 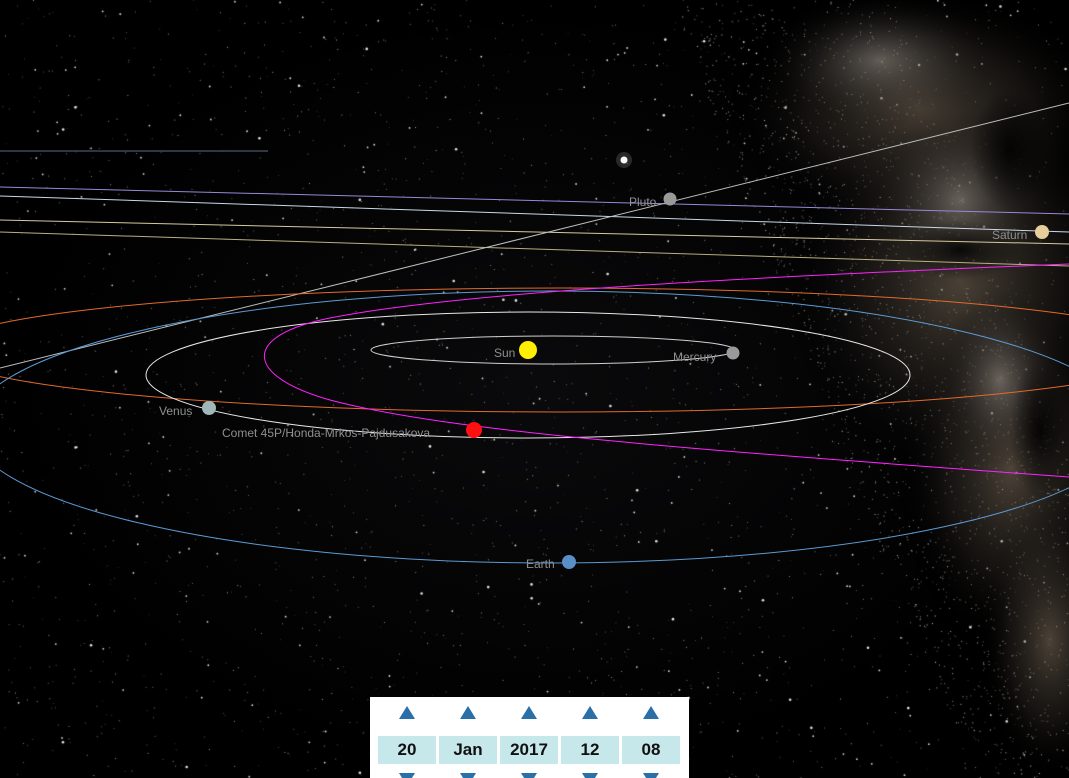 I want to click on pluto-body: Pluto, so click(x=653, y=201).